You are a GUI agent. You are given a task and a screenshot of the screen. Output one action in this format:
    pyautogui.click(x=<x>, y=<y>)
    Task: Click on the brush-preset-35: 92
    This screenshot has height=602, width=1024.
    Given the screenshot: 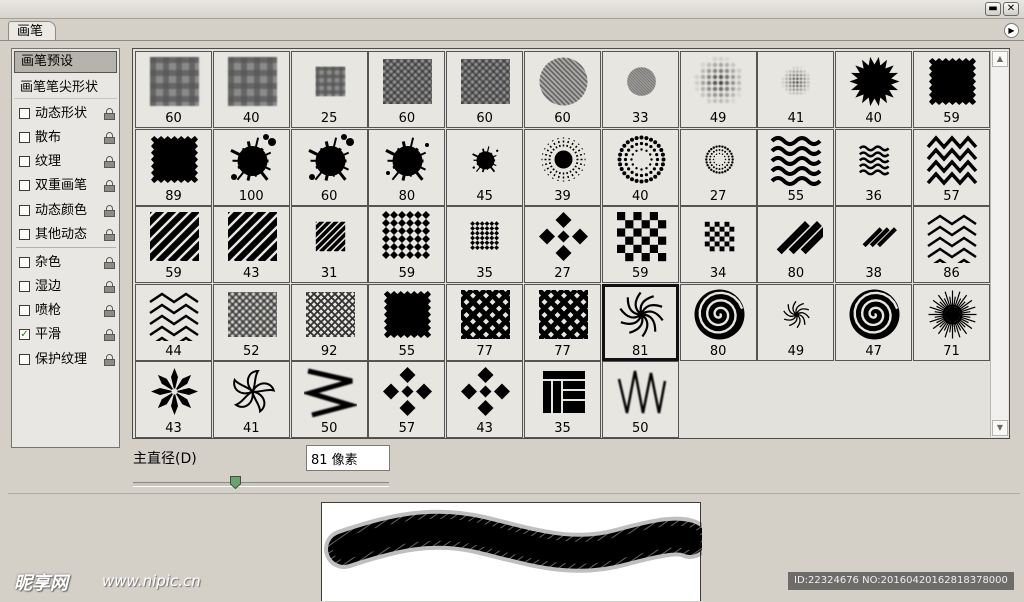 What is the action you would take?
    pyautogui.click(x=329, y=322)
    